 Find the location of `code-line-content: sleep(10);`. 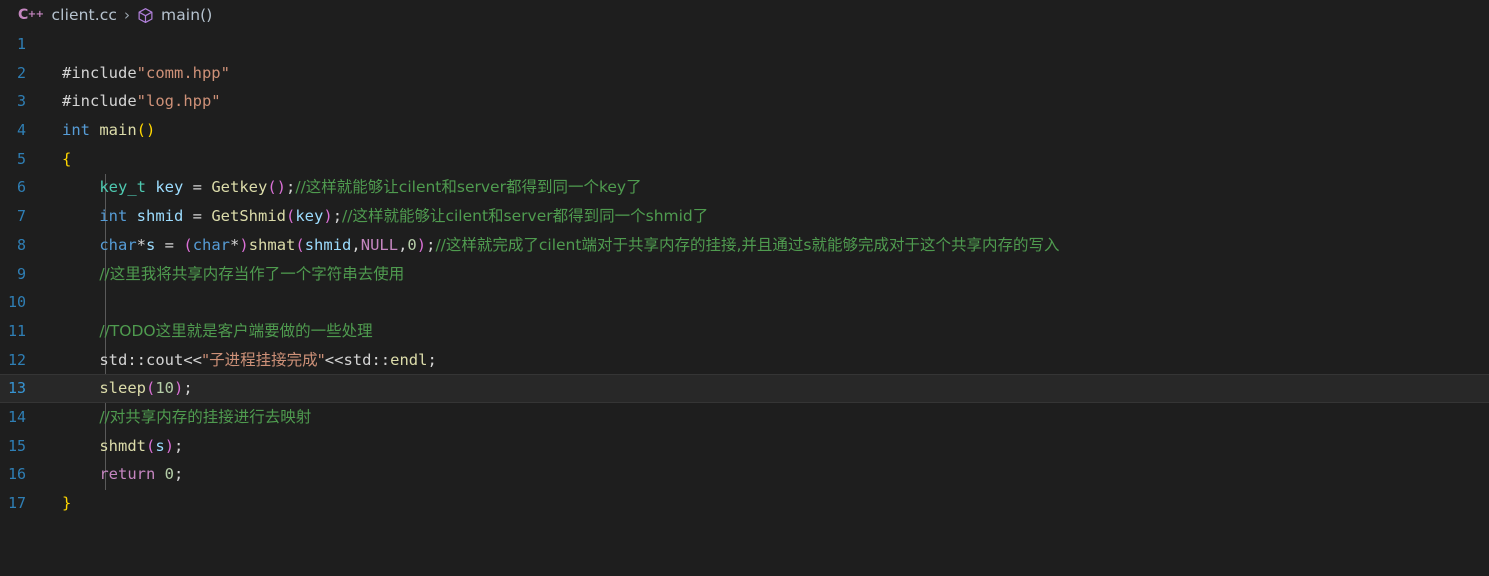

code-line-content: sleep(10); is located at coordinates (770, 388).